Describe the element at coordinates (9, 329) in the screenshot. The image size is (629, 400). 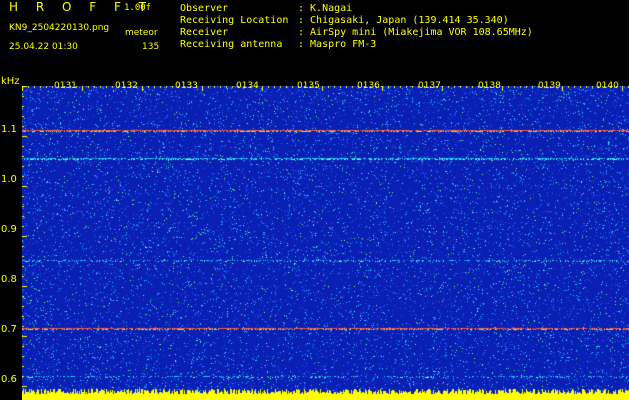
I see `y-tick-label: 0.7` at that location.